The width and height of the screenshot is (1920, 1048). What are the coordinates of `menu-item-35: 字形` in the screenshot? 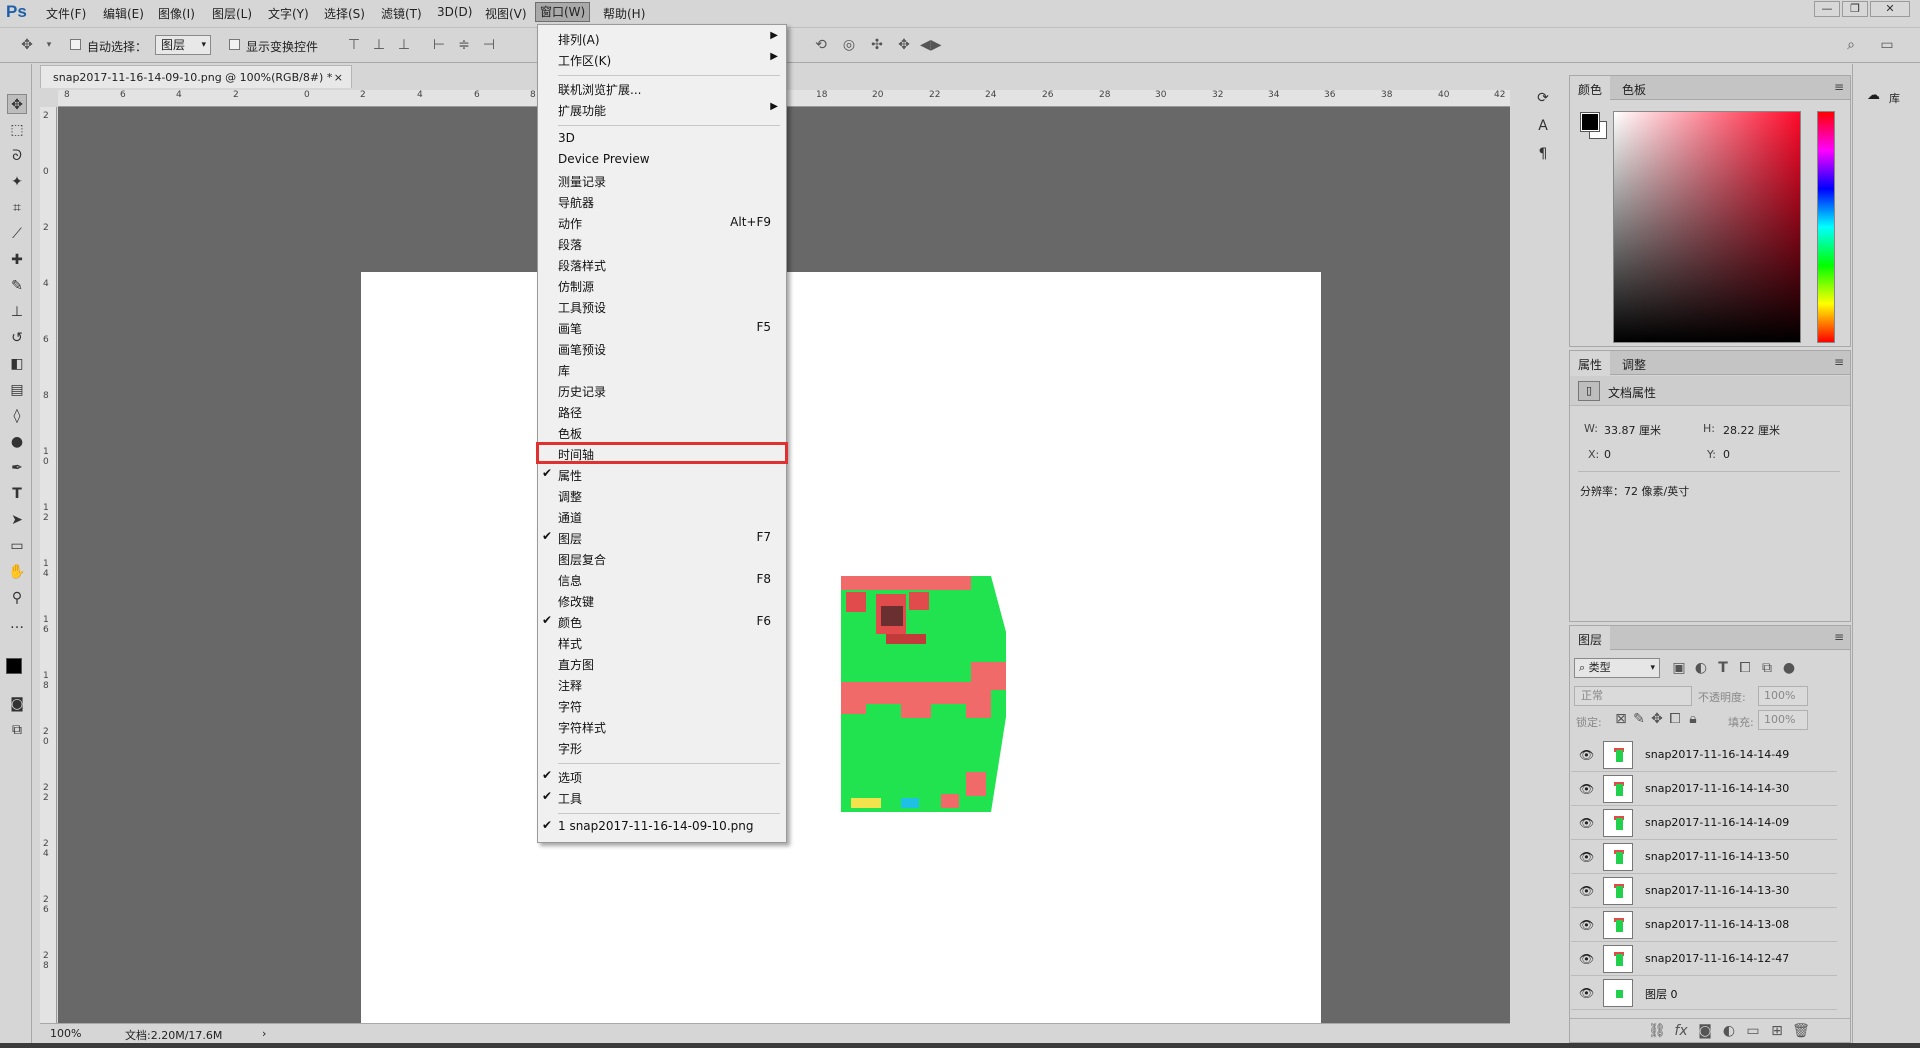 It's located at (662, 747).